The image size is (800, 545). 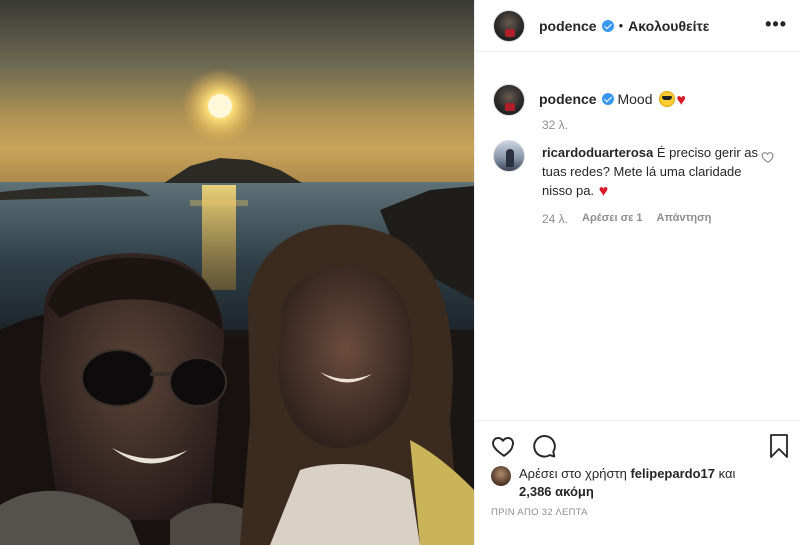 I want to click on liker-username: felipepardo17, so click(x=672, y=473).